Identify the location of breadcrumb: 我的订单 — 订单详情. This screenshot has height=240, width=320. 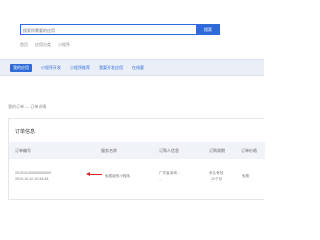
(27, 106).